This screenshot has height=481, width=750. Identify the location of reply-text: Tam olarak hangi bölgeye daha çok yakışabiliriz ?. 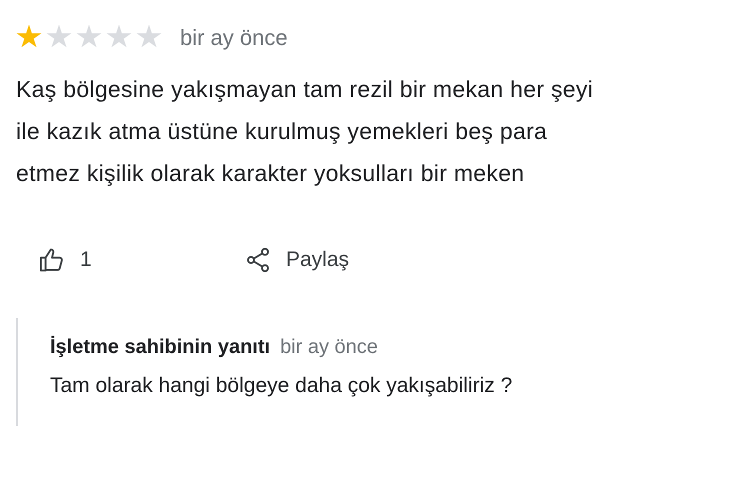
(282, 386).